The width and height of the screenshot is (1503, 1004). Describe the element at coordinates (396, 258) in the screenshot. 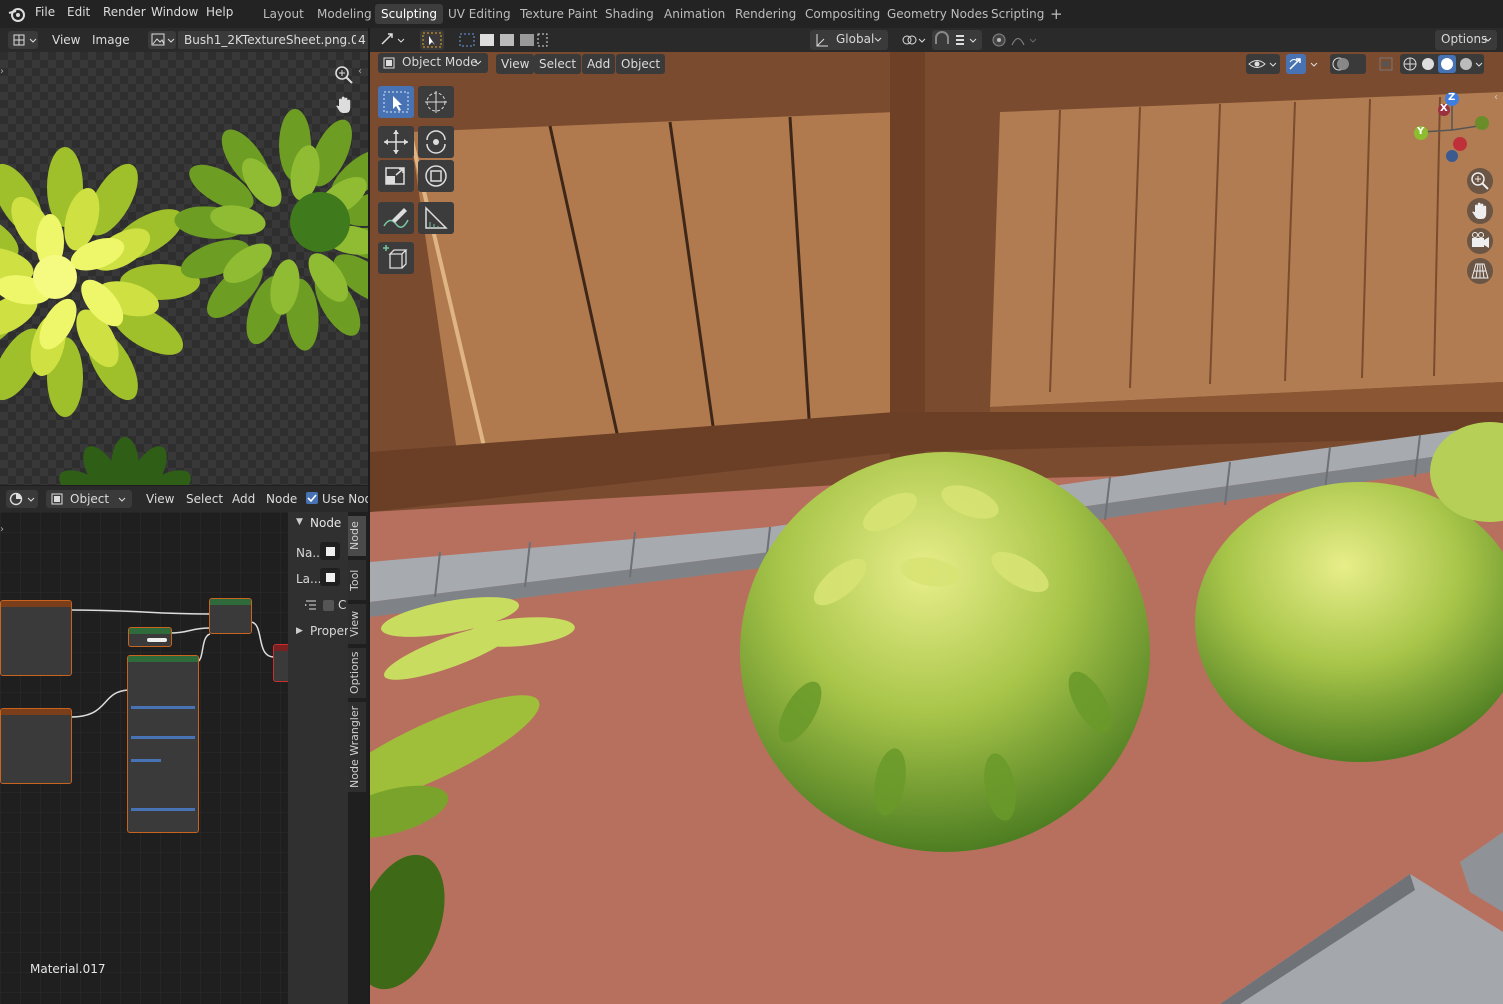

I see `add-cube-tool` at that location.